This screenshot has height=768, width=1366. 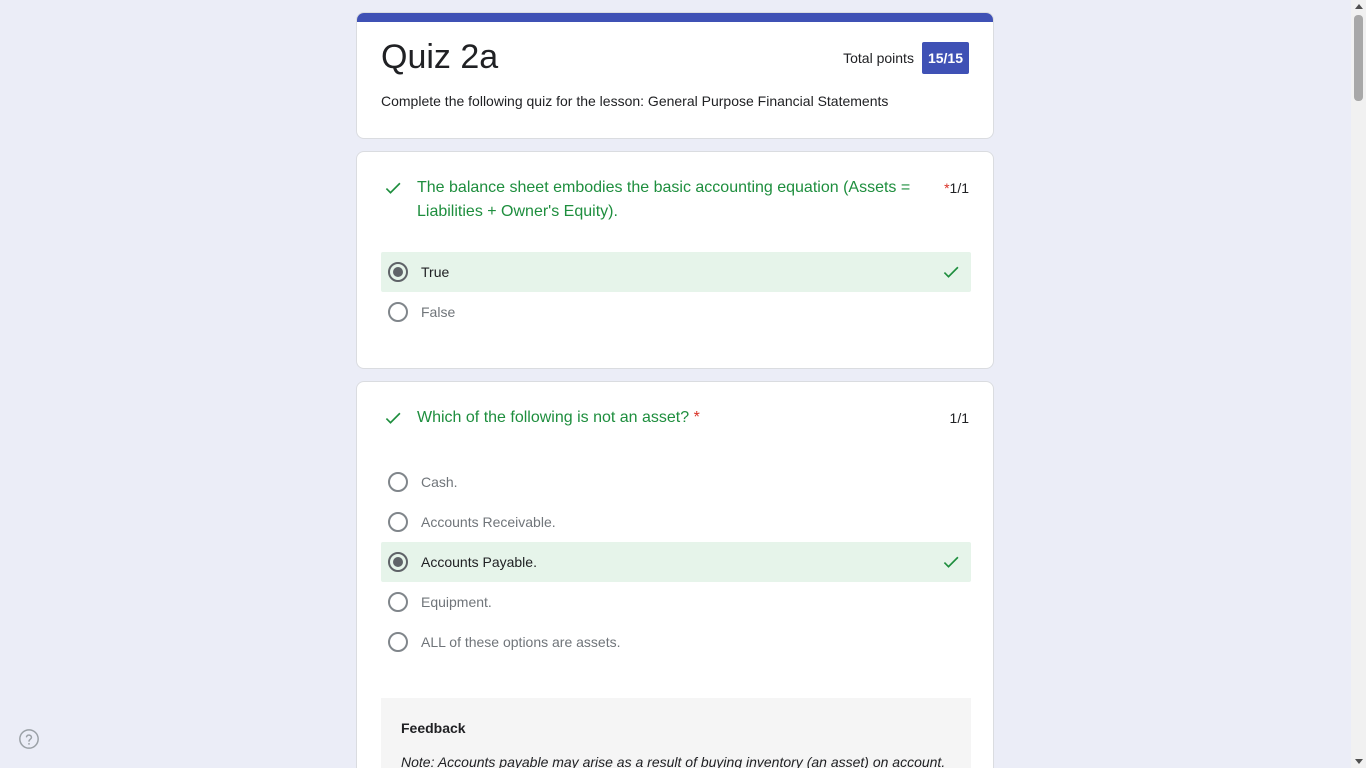 I want to click on answer-option-label: False, so click(x=438, y=312).